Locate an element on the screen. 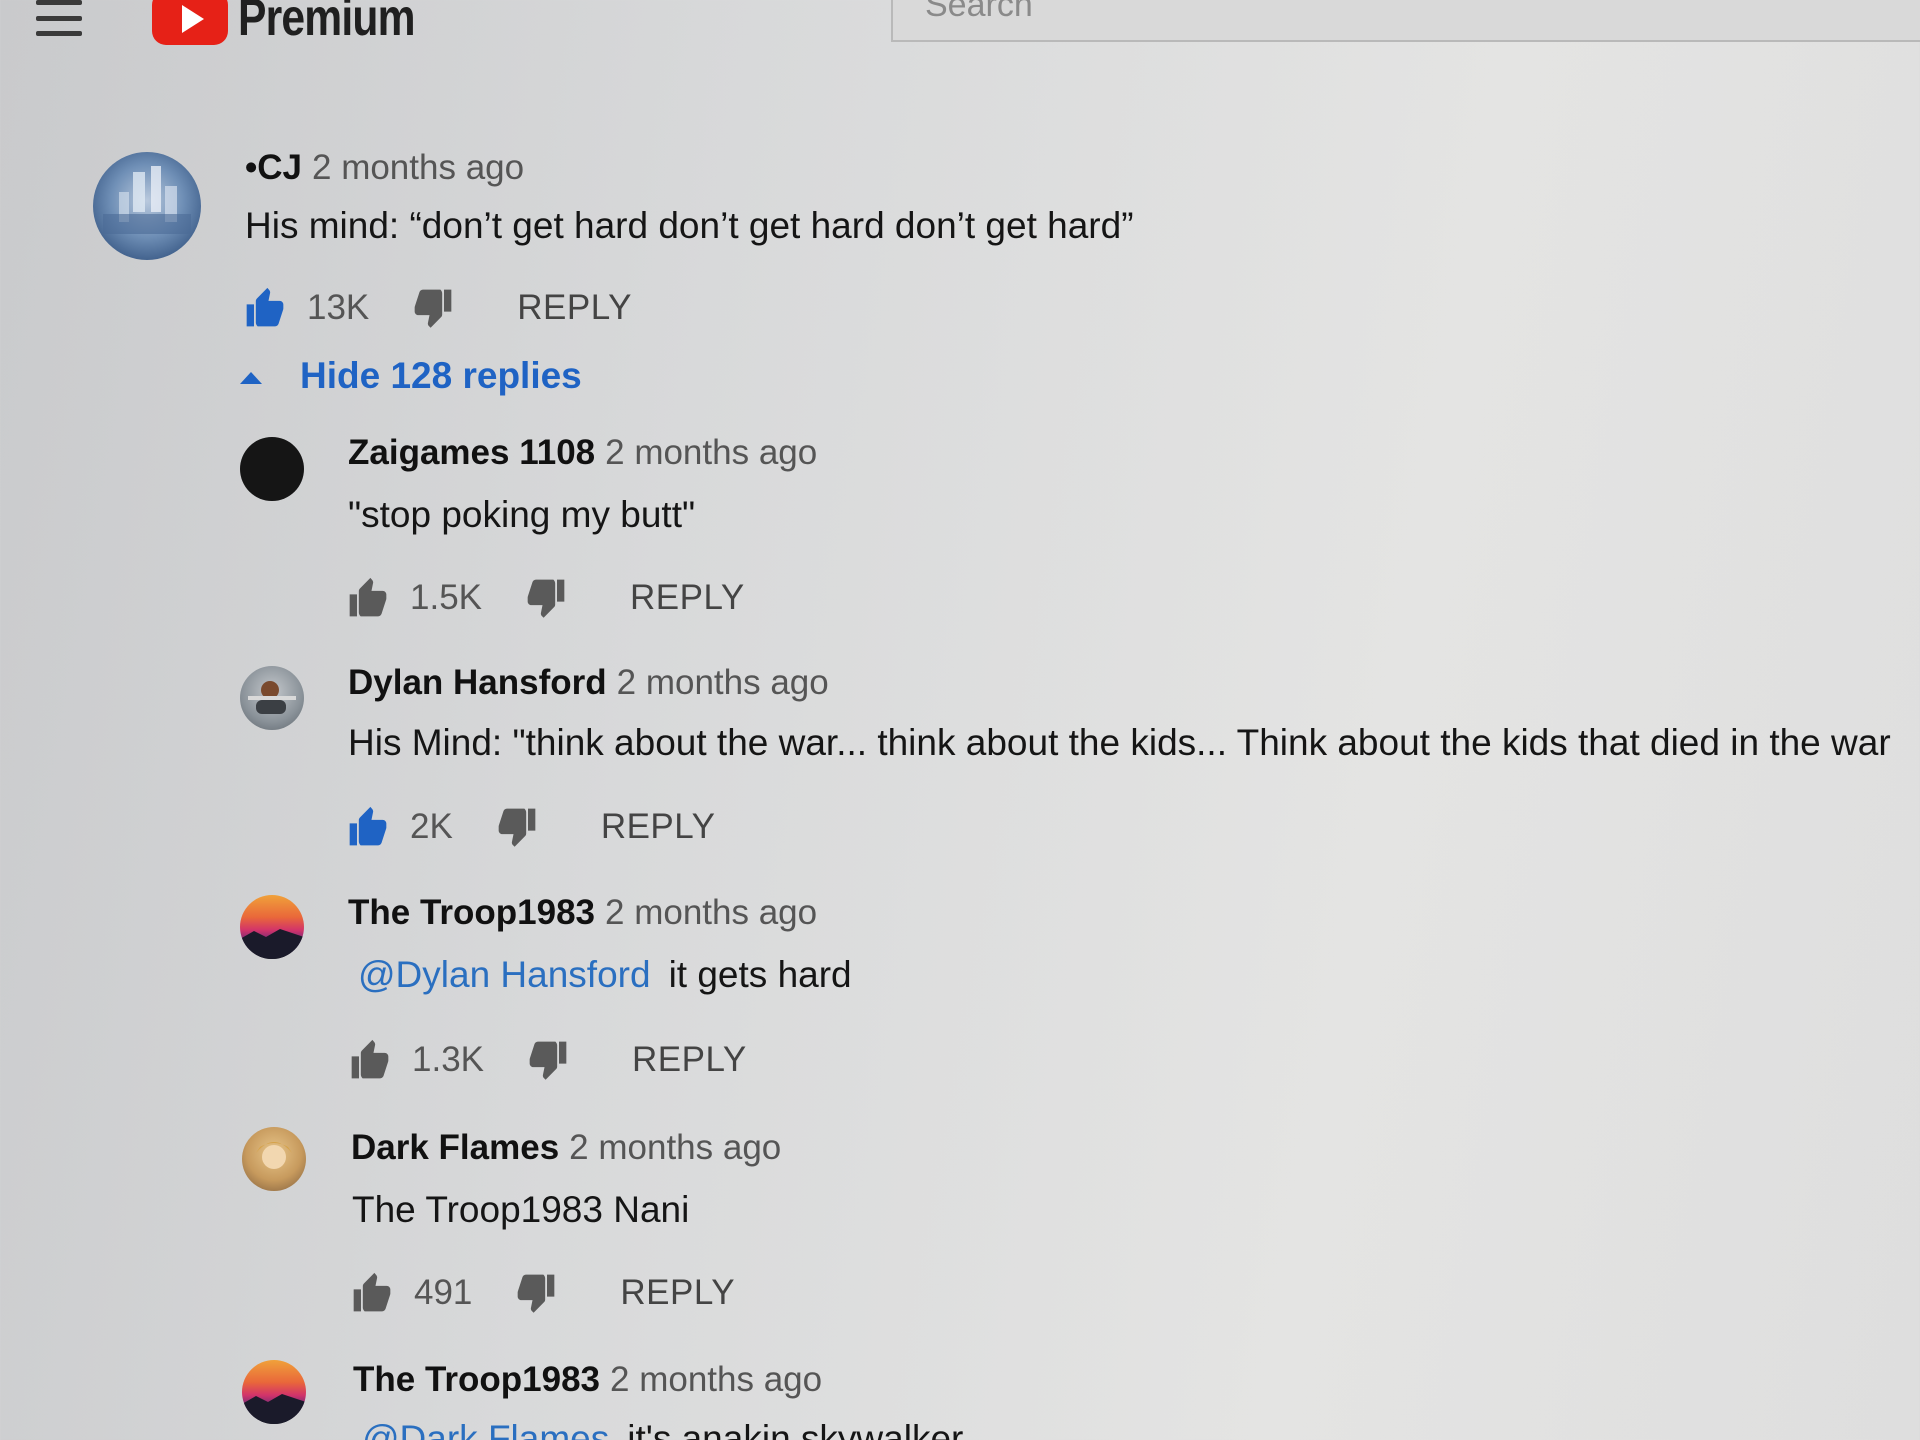  reply-author: Dylan Hansford is located at coordinates (477, 682).